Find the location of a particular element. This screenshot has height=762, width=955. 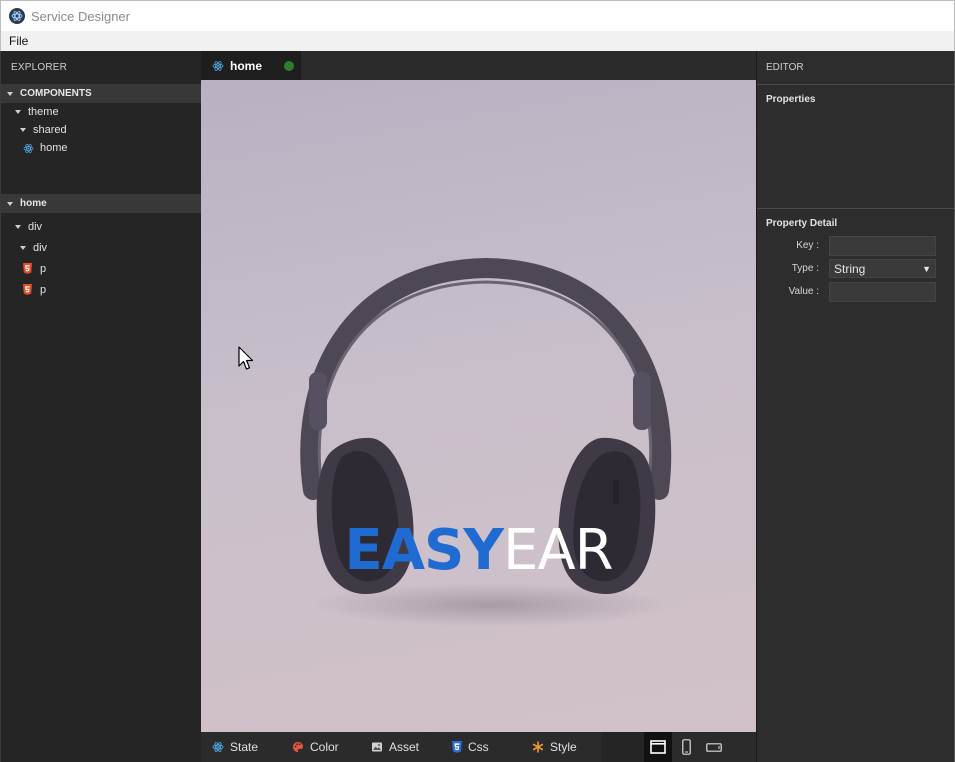

type-row: Type : String ▼ is located at coordinates (855, 268).